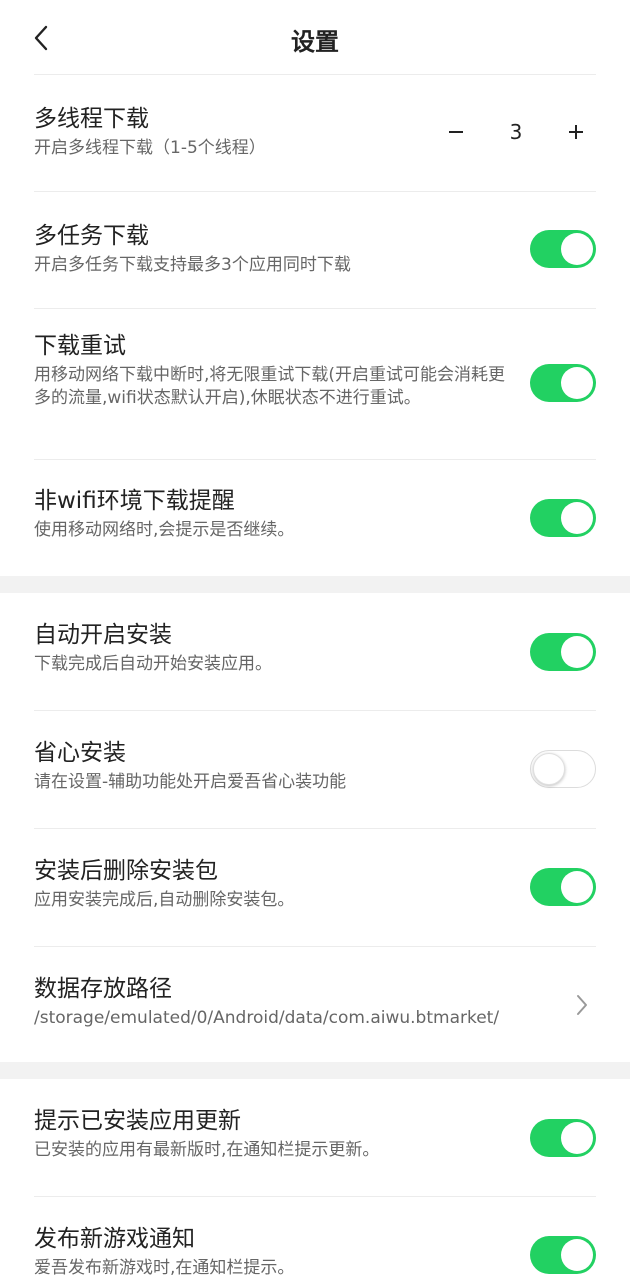 This screenshot has width=630, height=1280. I want to click on setting-title: 提示已安装应用更新, so click(137, 1121).